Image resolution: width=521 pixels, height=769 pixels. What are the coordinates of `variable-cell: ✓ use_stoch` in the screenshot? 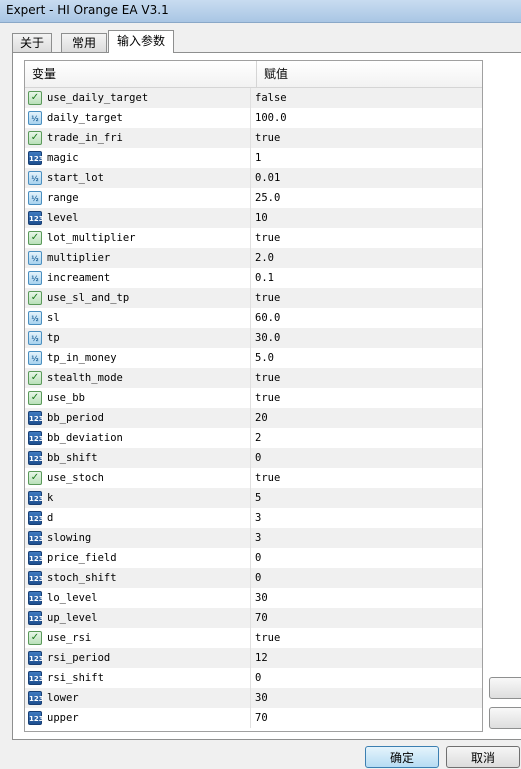 It's located at (138, 478).